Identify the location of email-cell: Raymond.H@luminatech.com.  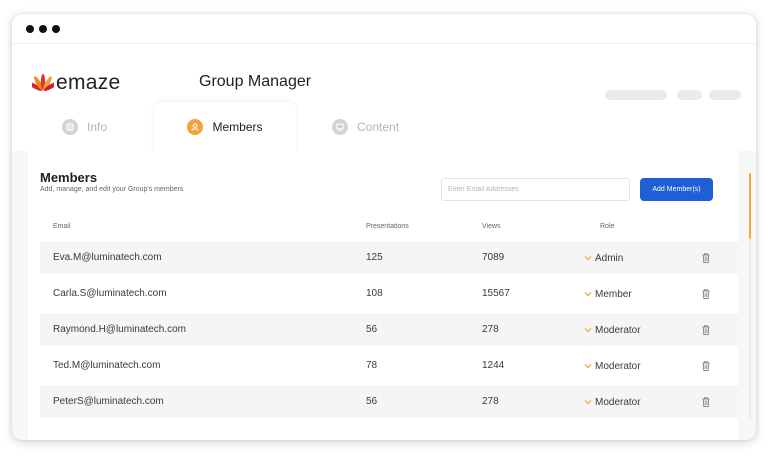
(119, 329).